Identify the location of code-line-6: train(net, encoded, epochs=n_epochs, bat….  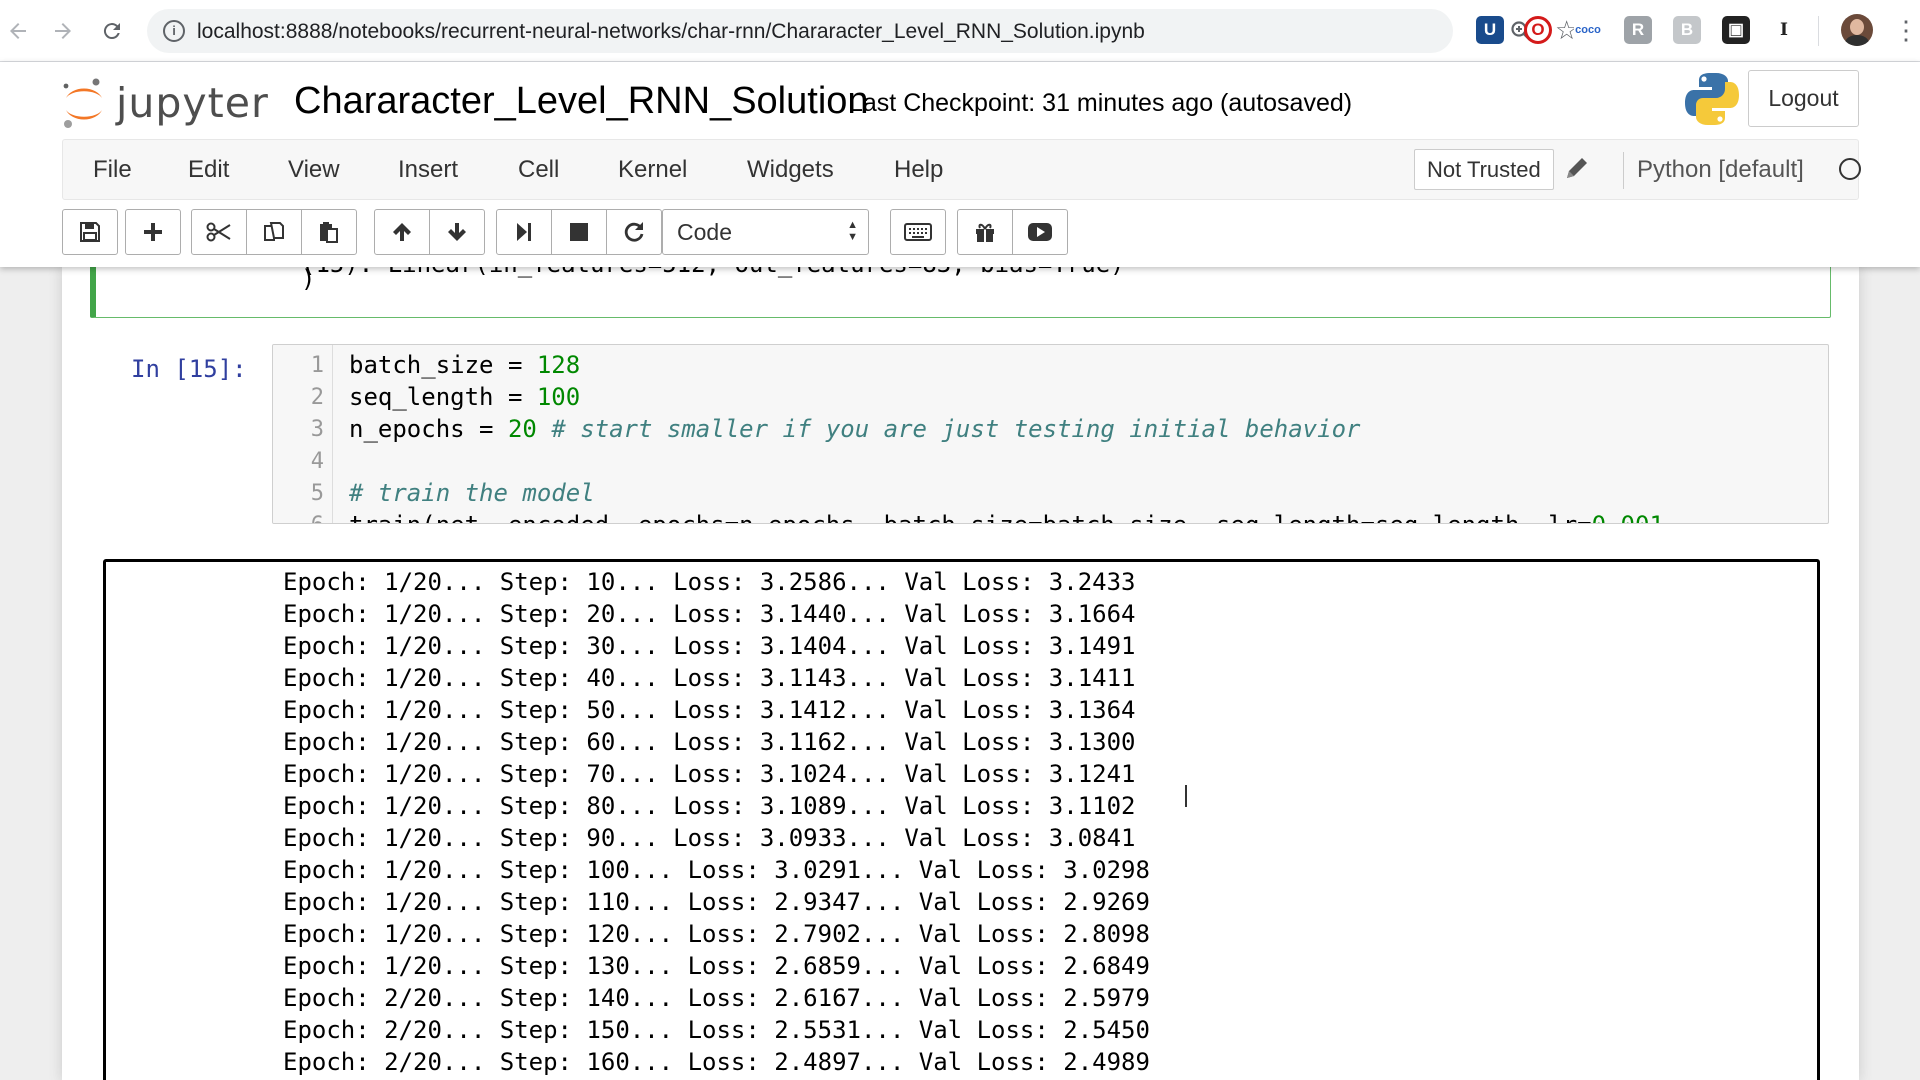
(1013, 517).